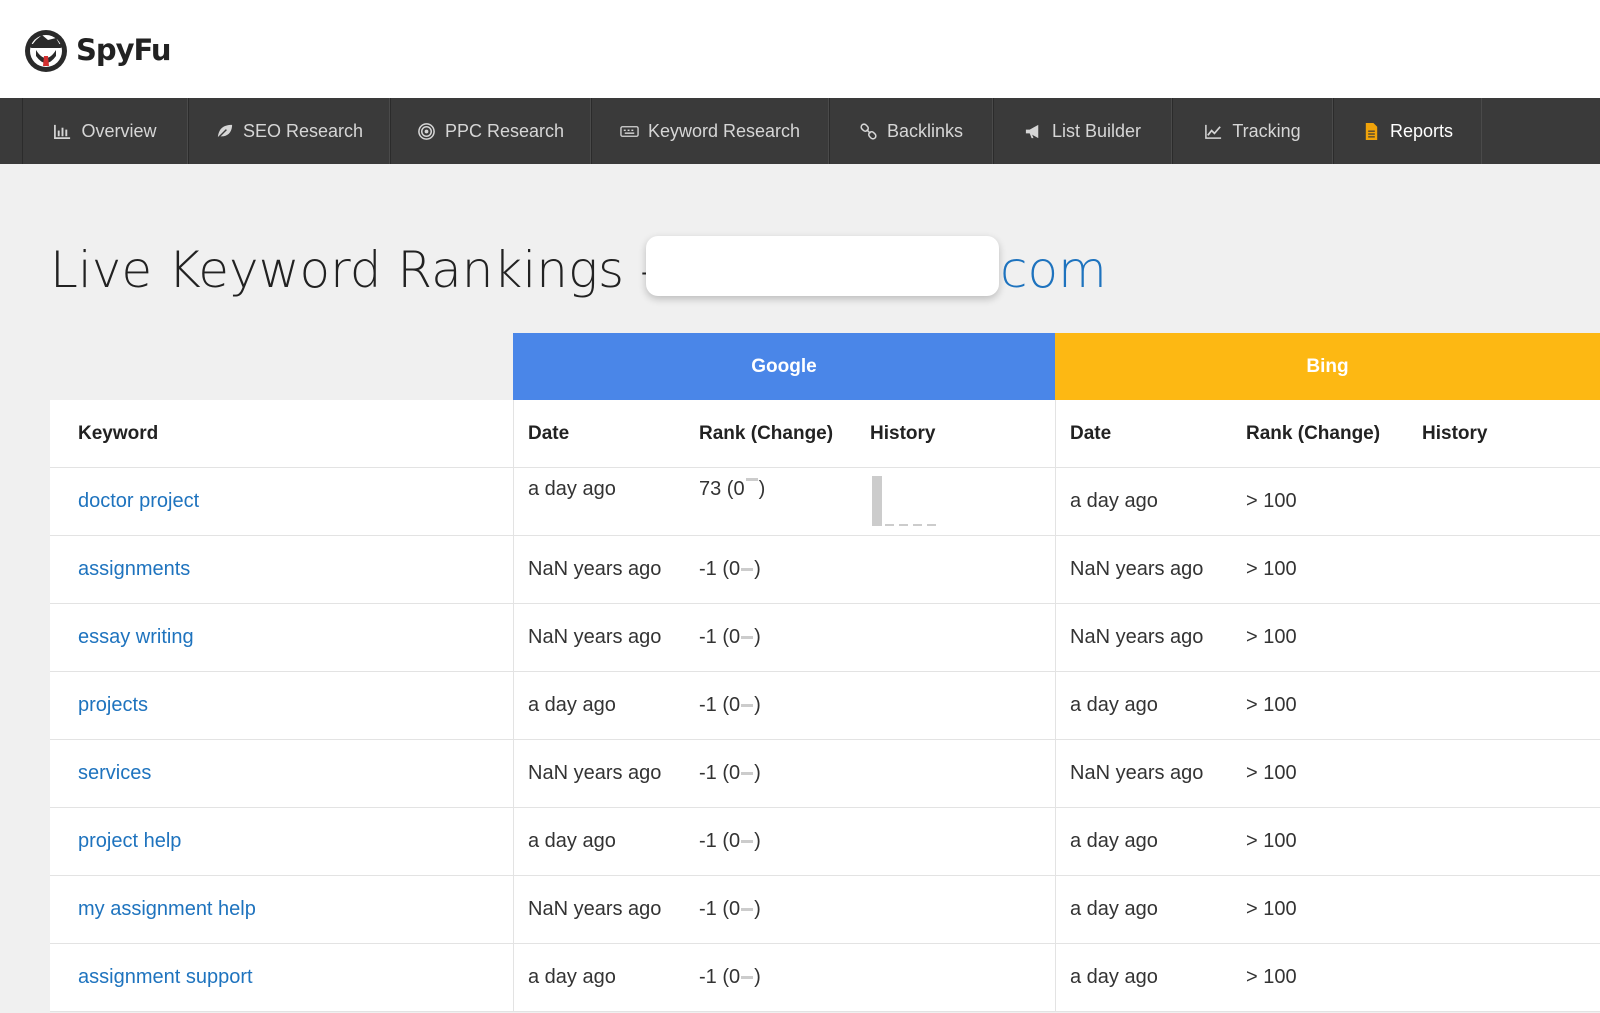 This screenshot has width=1600, height=1013. Describe the element at coordinates (925, 130) in the screenshot. I see `nav-label: Backlinks` at that location.